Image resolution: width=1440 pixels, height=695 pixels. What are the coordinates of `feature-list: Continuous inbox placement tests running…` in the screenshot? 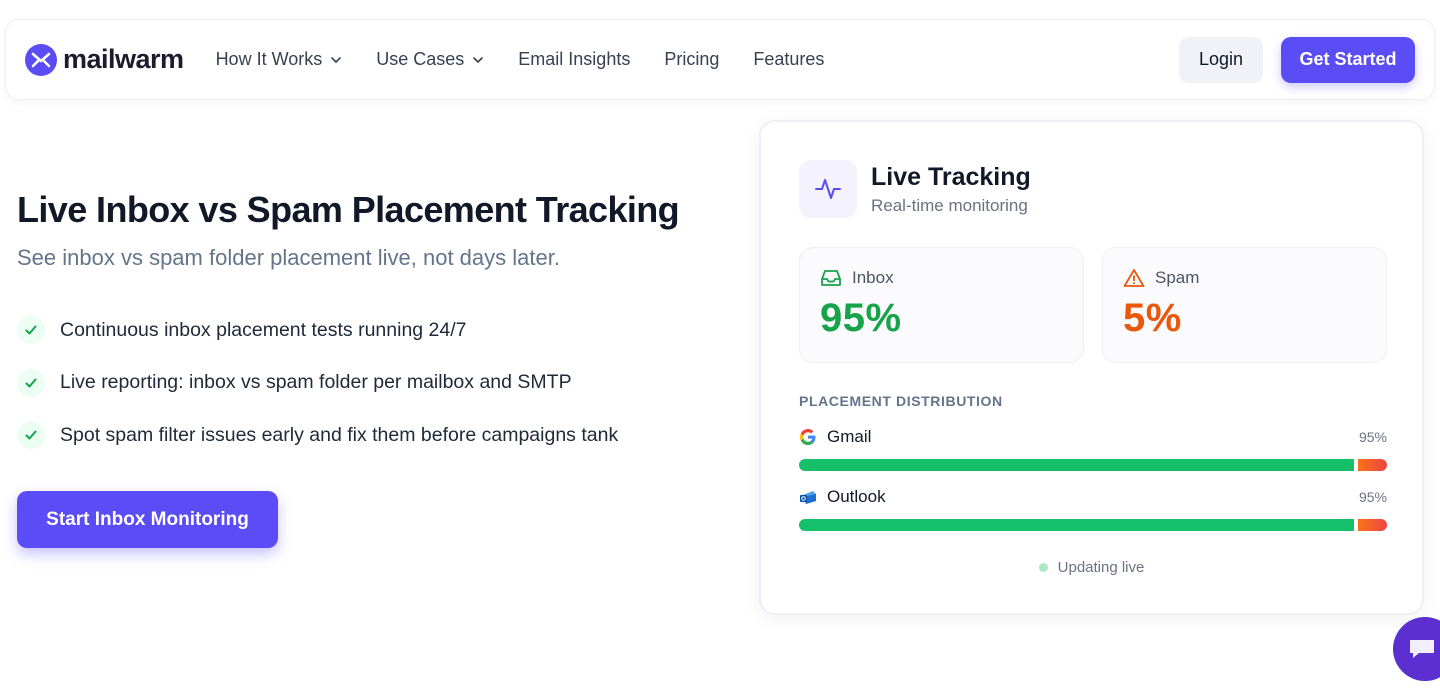 It's located at (317, 395).